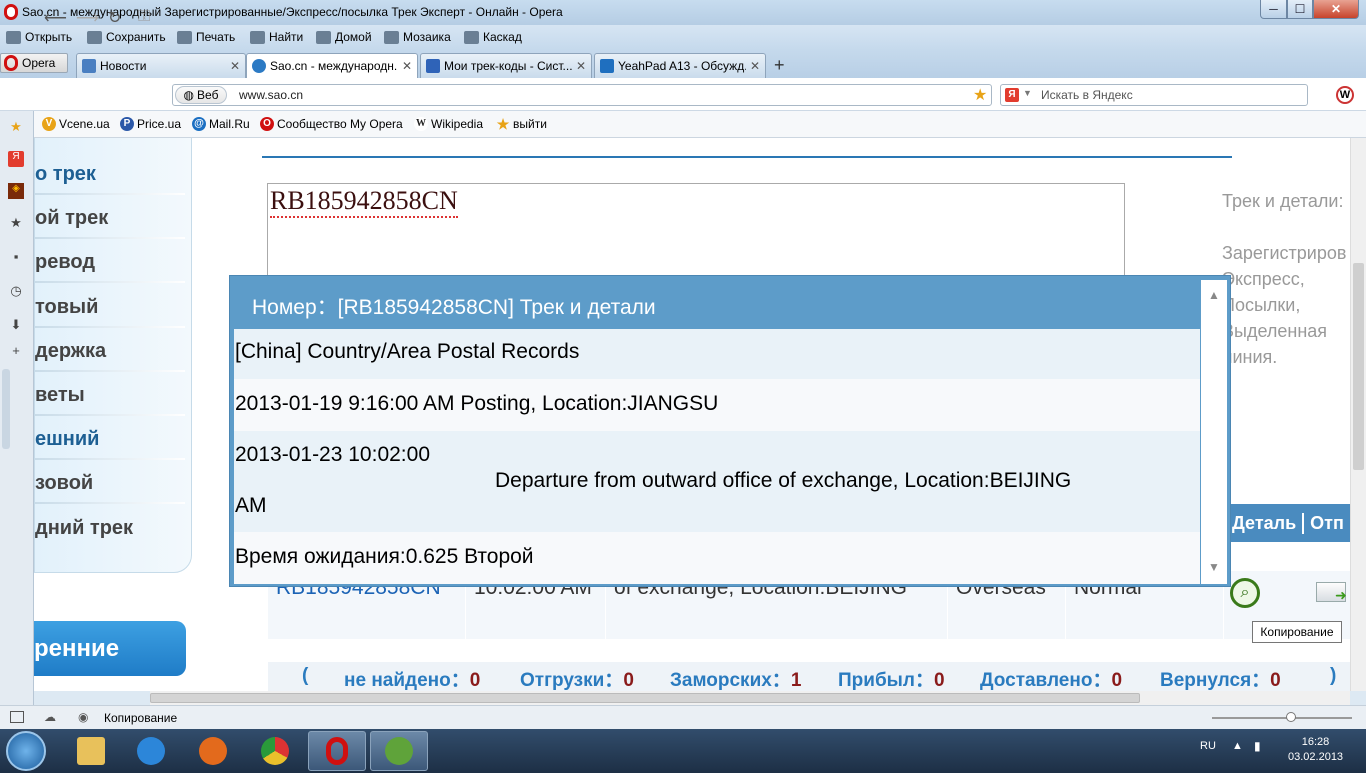 Image resolution: width=1366 pixels, height=773 pixels. What do you see at coordinates (150, 124) in the screenshot?
I see `bookmark-price: P Price.ua` at bounding box center [150, 124].